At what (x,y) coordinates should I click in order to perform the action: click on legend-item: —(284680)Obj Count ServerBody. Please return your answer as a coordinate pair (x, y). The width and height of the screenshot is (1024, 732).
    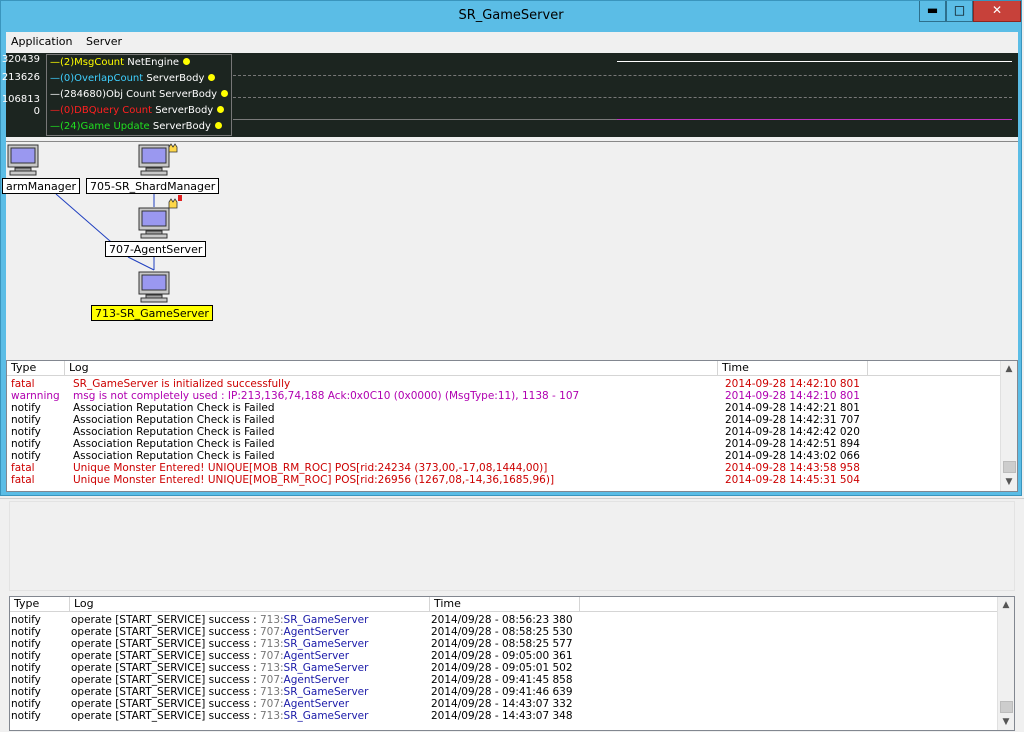
    Looking at the image, I should click on (139, 94).